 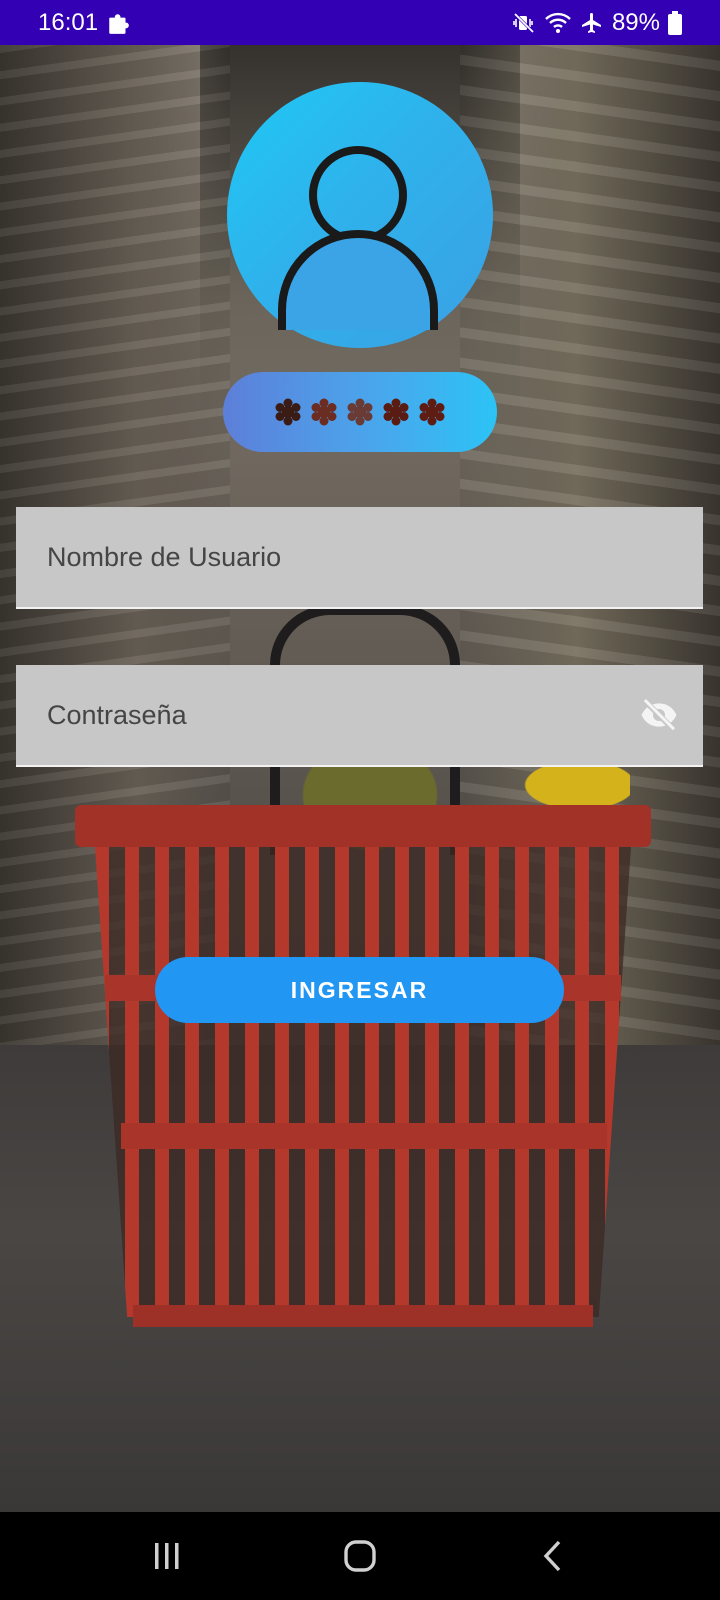 I want to click on eye-off-icon, so click(x=659, y=715).